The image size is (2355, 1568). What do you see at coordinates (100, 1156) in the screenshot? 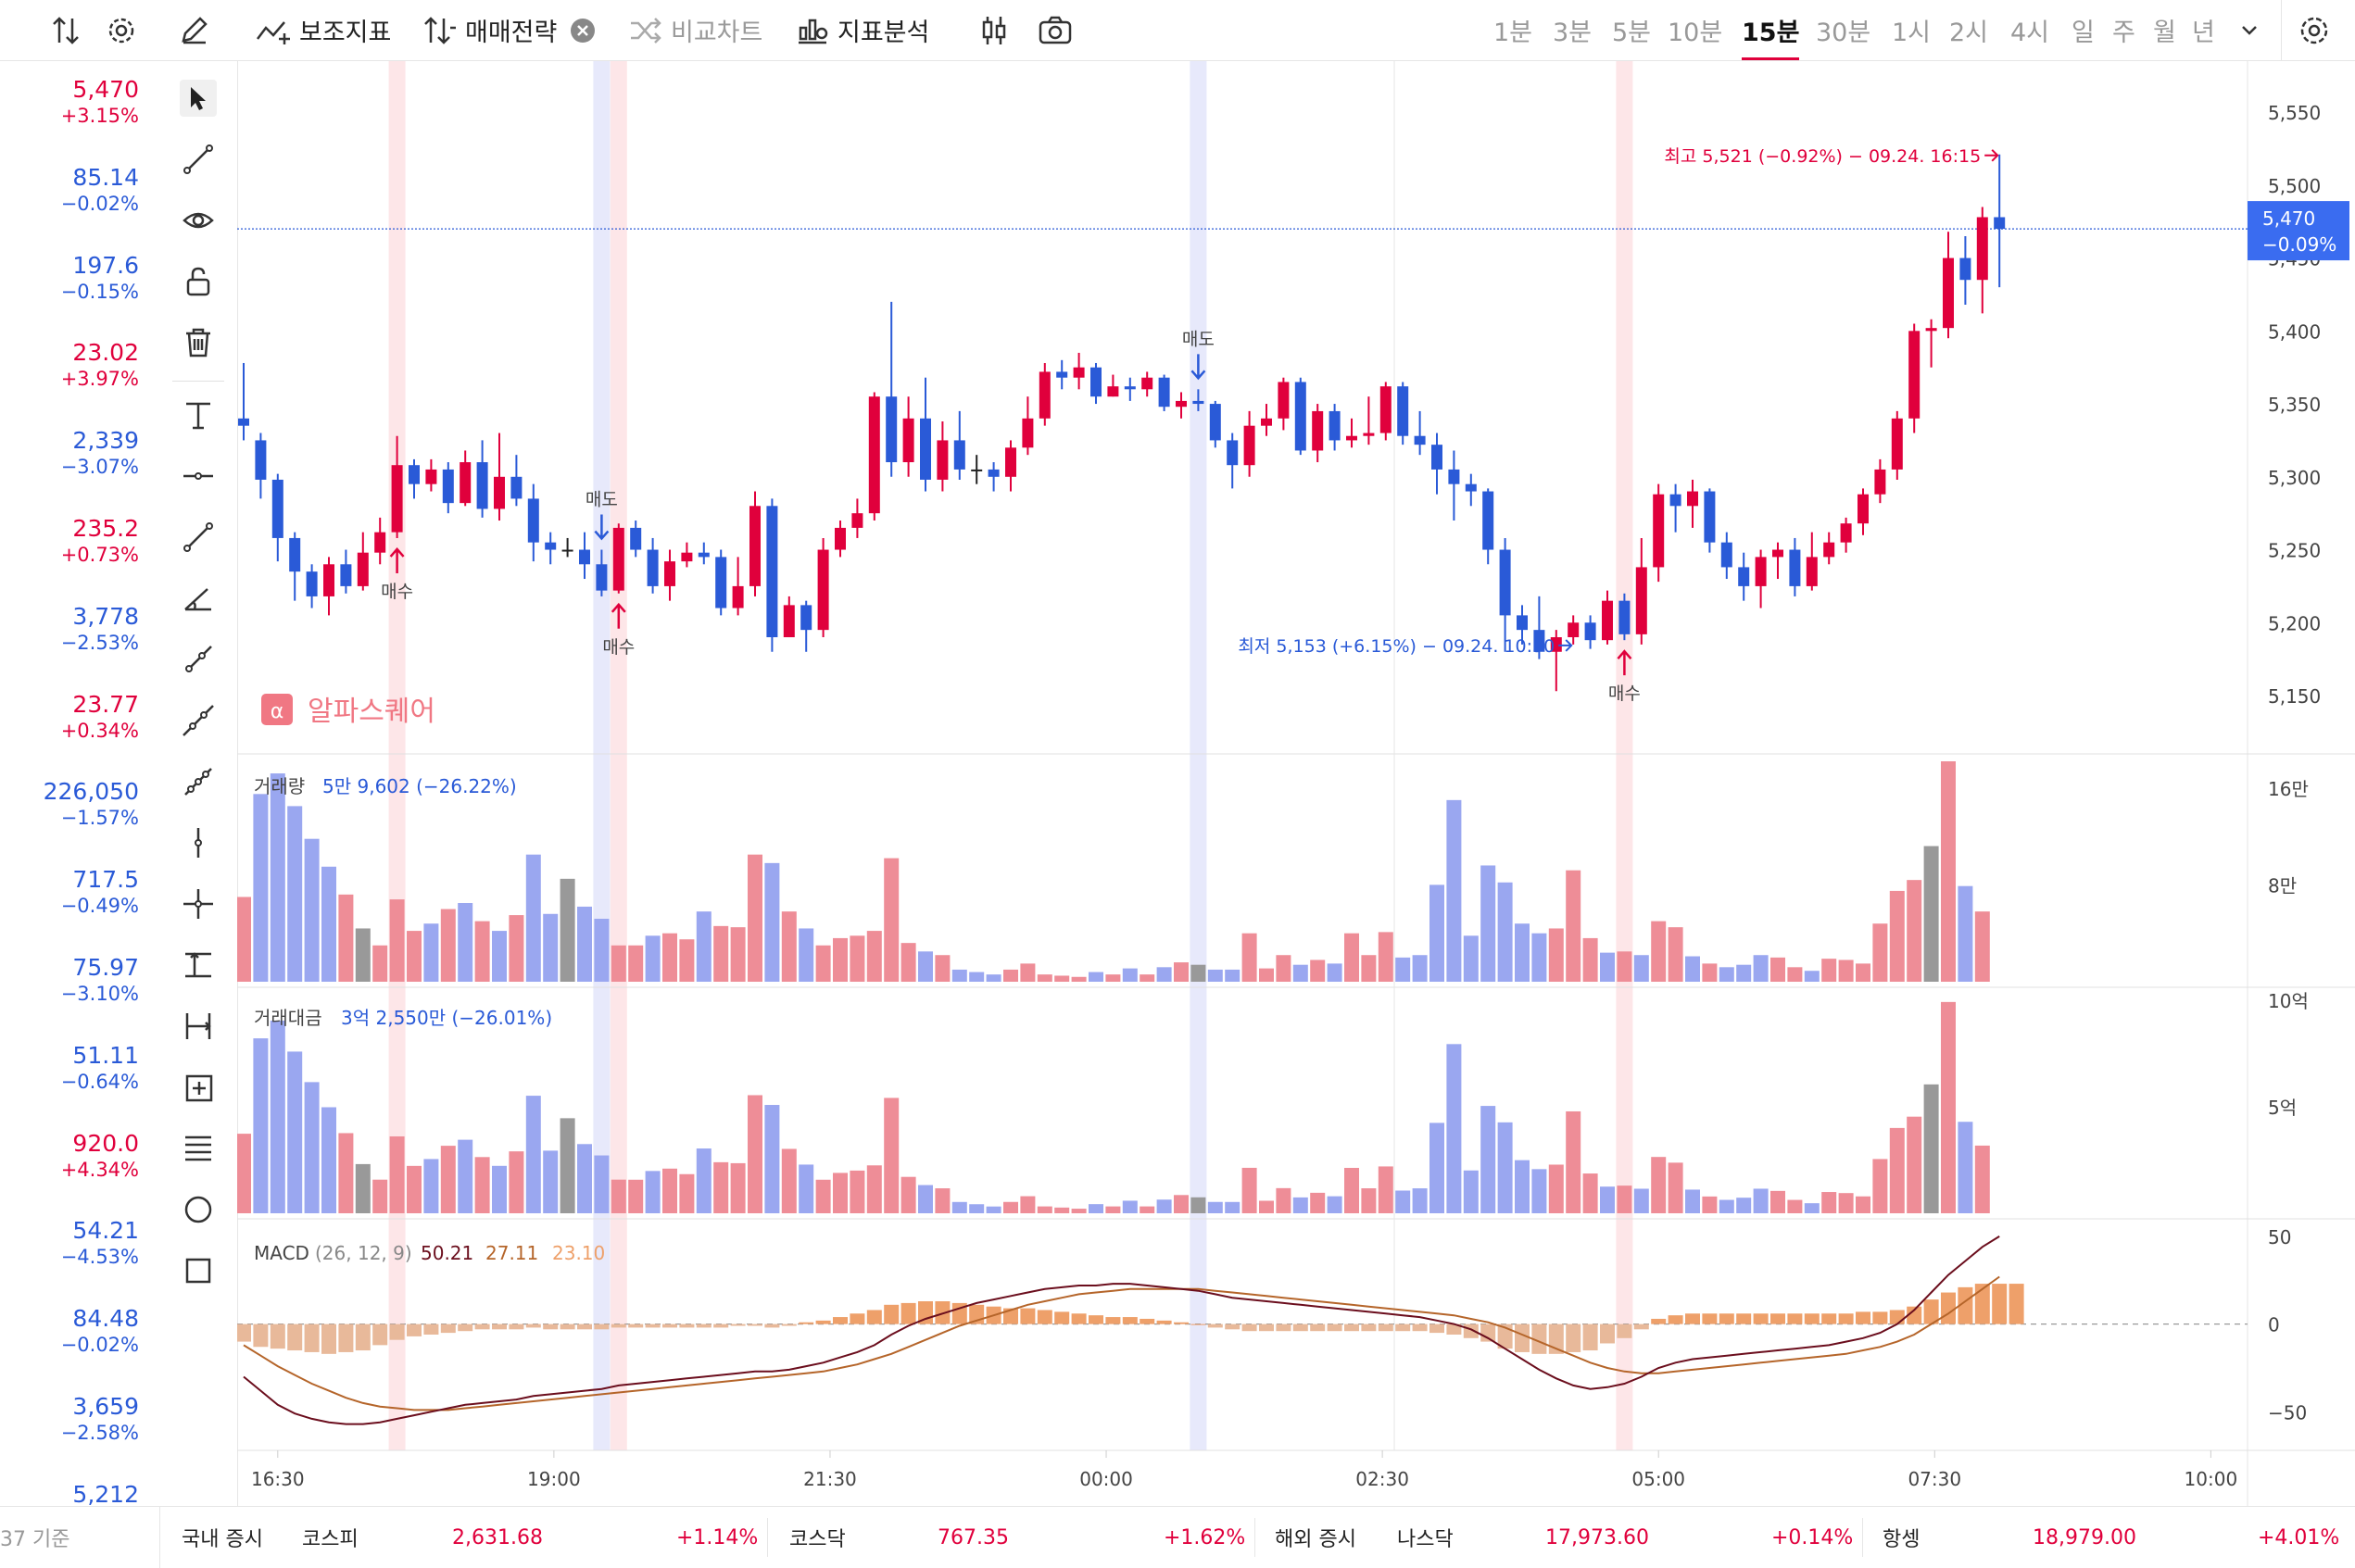
I see `watchlist-item: 920.0 +4.34%` at bounding box center [100, 1156].